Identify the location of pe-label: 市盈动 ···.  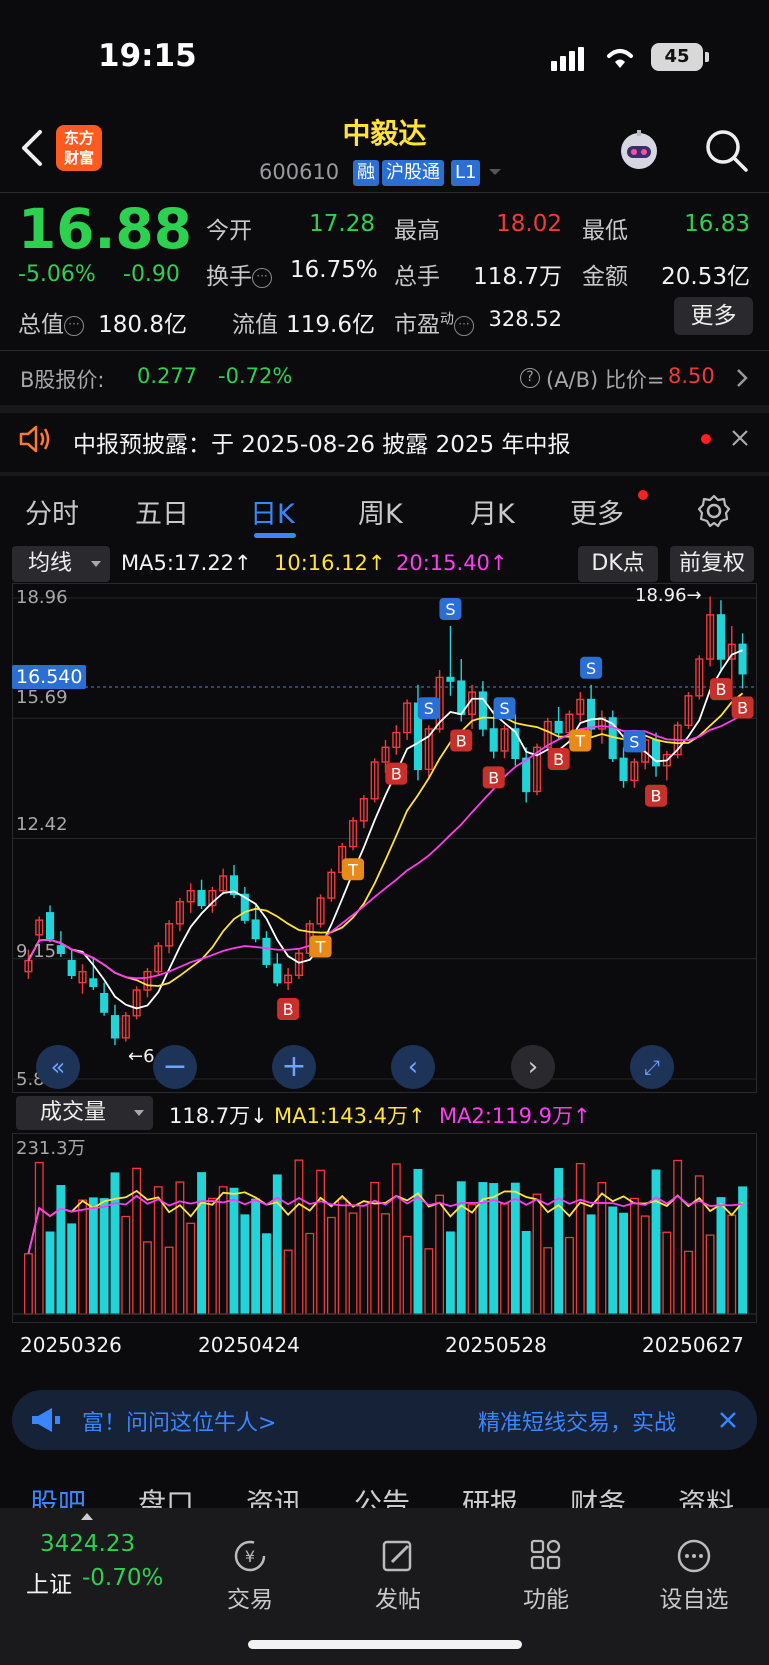
(434, 322).